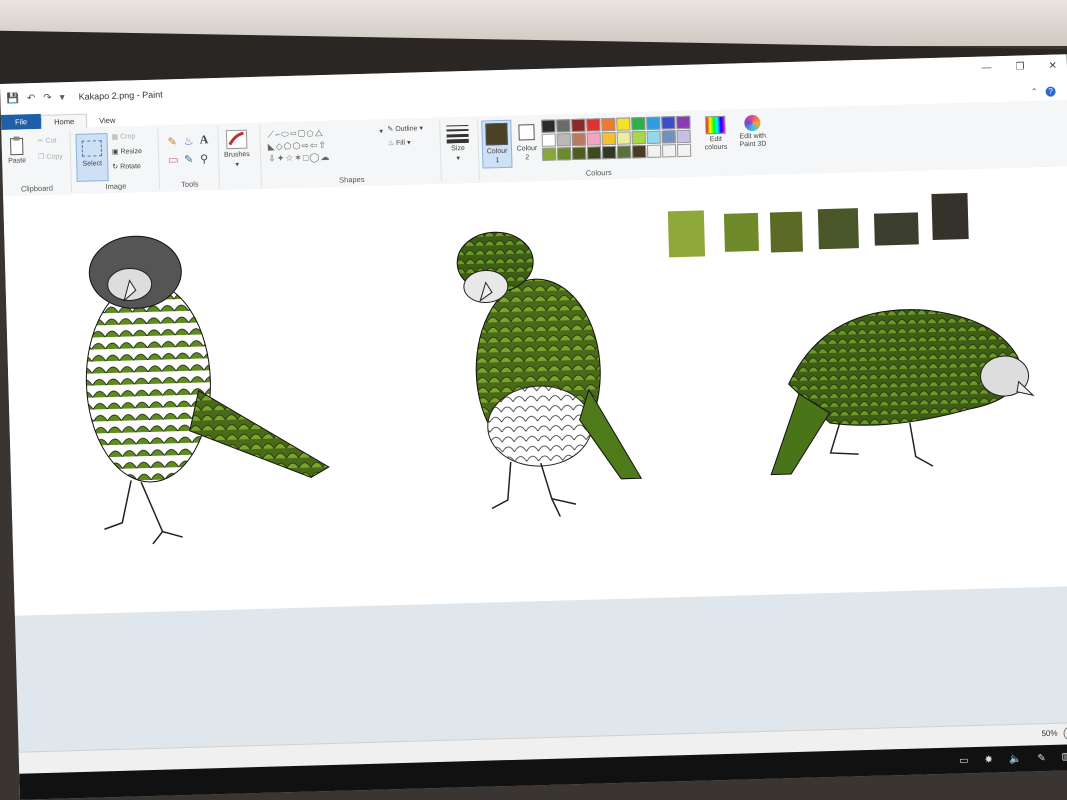 Image resolution: width=1067 pixels, height=800 pixels. I want to click on window-title: Kakapo 2.png - Paint, so click(120, 95).